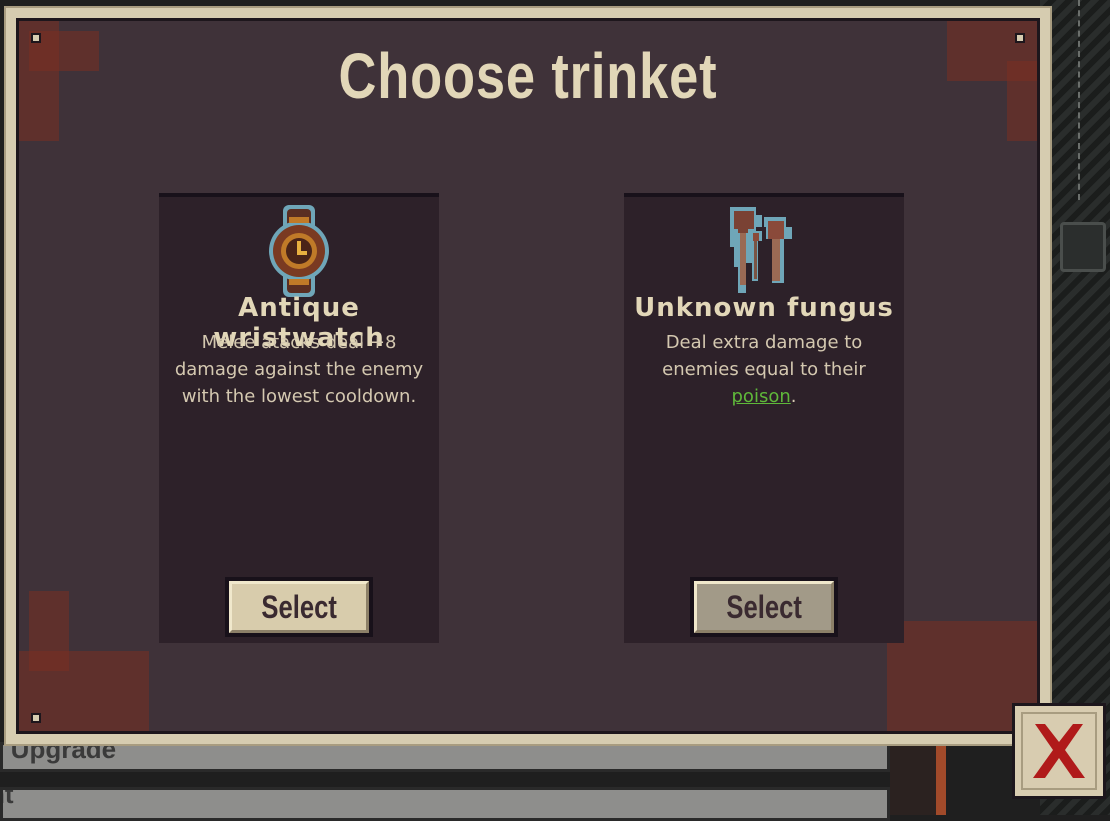  Describe the element at coordinates (764, 308) in the screenshot. I see `trinket-name: Unknown fungus` at that location.